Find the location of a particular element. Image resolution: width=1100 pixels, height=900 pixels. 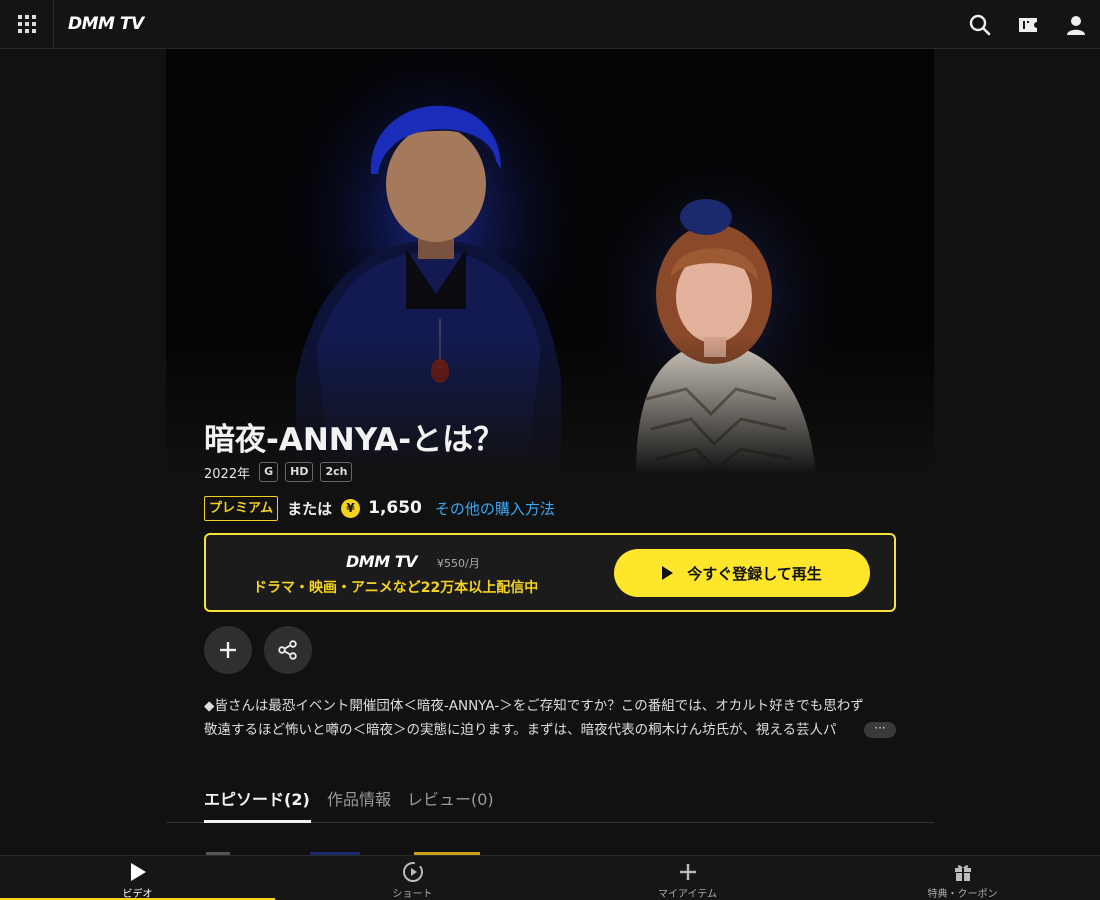

nav-my-items: マイアイテム is located at coordinates (687, 878).